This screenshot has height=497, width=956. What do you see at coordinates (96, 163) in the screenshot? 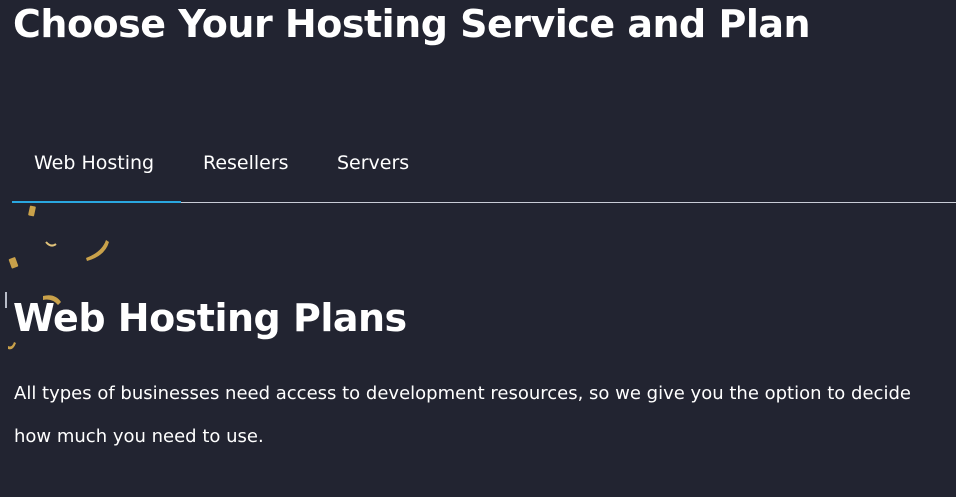
I see `tab-web-hosting: Web Hosting` at bounding box center [96, 163].